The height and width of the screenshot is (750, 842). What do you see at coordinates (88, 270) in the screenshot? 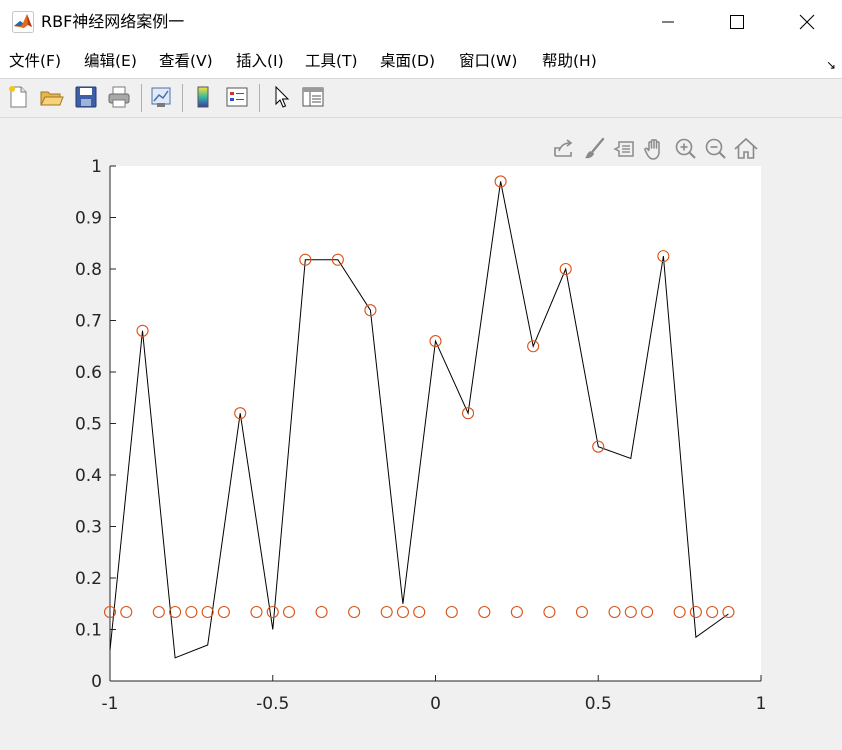
I see `y-tick-label: 0.8` at bounding box center [88, 270].